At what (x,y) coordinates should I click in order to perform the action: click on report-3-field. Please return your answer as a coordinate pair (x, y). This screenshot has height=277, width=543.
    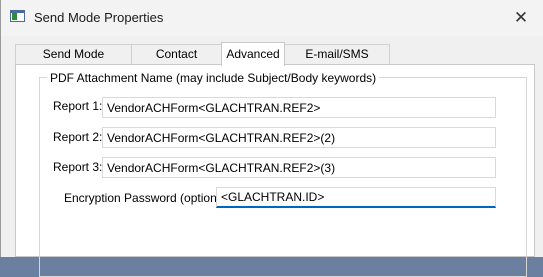
    Looking at the image, I should click on (299, 167).